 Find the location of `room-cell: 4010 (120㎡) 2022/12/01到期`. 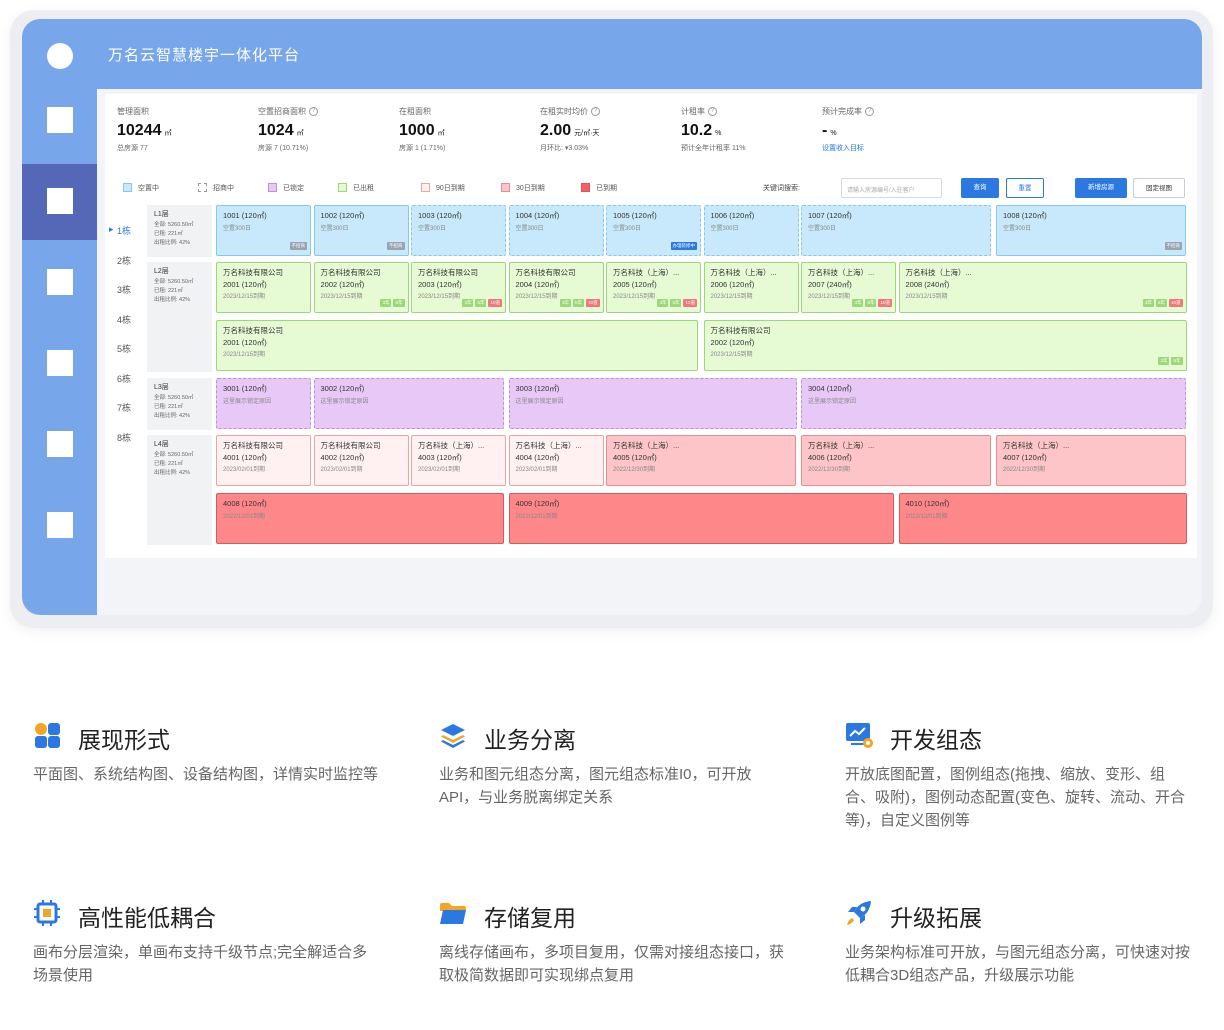

room-cell: 4010 (120㎡) 2022/12/01到期 is located at coordinates (1042, 518).